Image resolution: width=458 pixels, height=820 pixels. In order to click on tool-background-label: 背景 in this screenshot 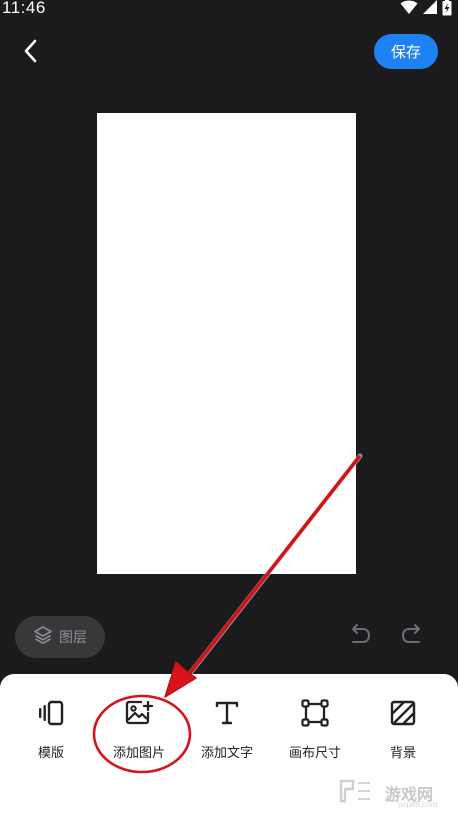, I will do `click(402, 753)`.